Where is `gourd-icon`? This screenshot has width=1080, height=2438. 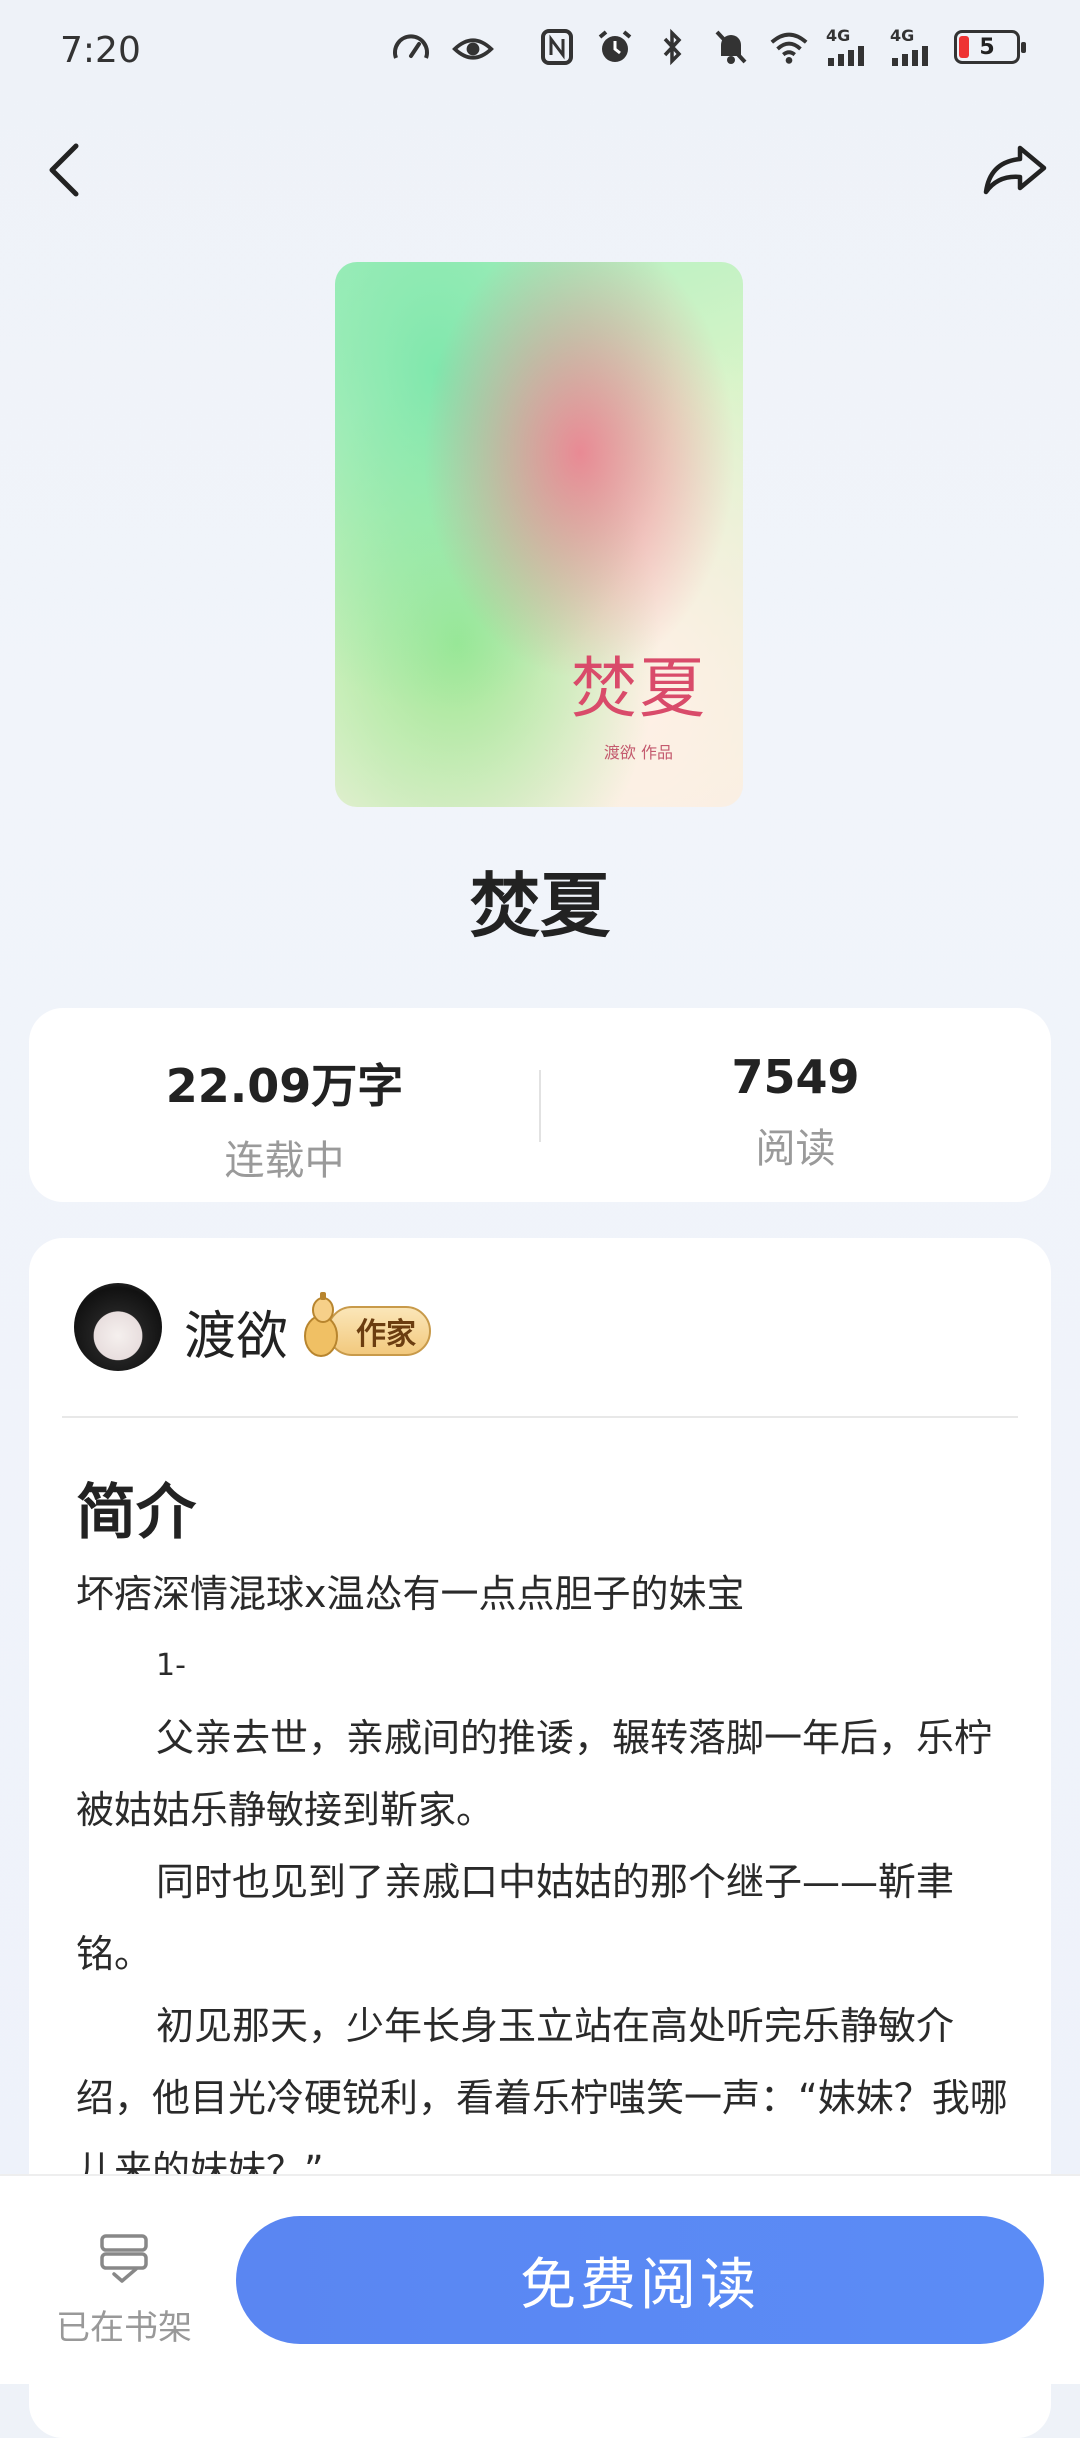
gourd-icon is located at coordinates (321, 1324).